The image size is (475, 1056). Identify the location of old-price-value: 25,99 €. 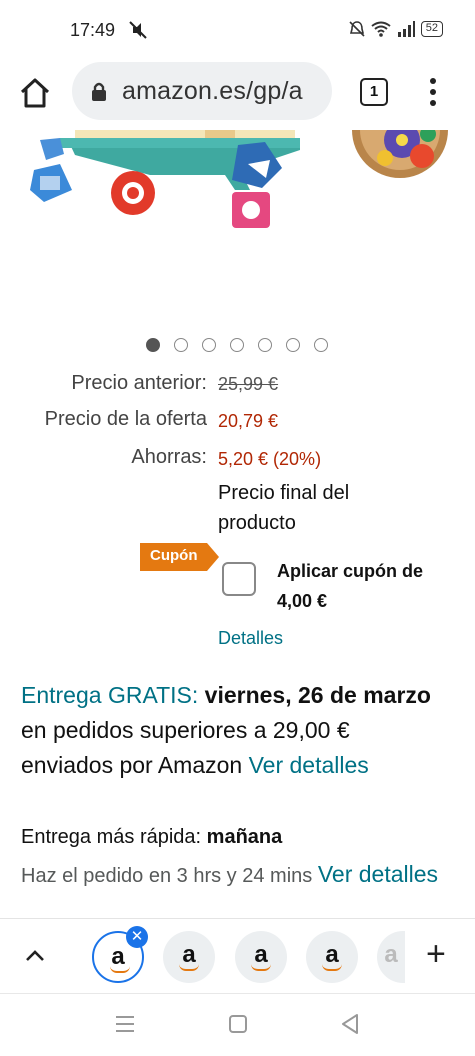
(248, 384).